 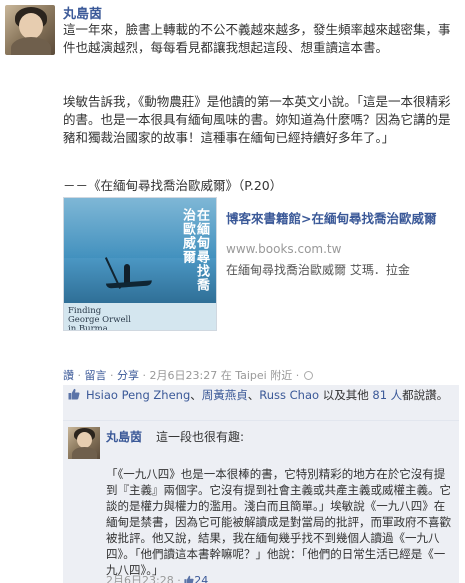 What do you see at coordinates (184, 375) in the screenshot?
I see `post-timestamp: 2月6日23:27` at bounding box center [184, 375].